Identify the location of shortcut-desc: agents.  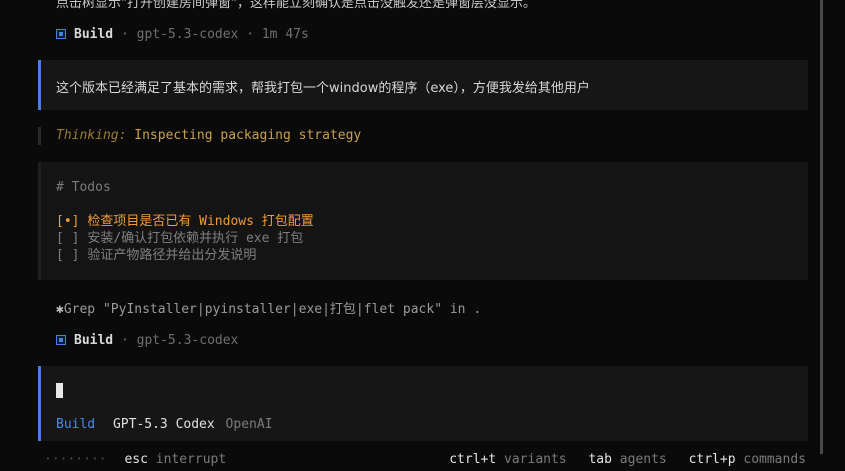
(643, 459).